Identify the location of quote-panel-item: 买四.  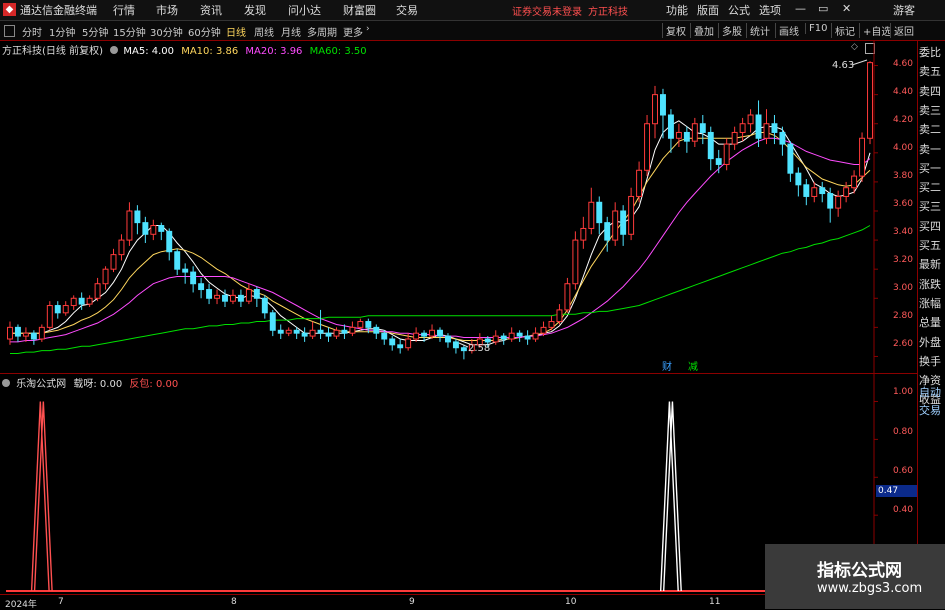
(930, 226).